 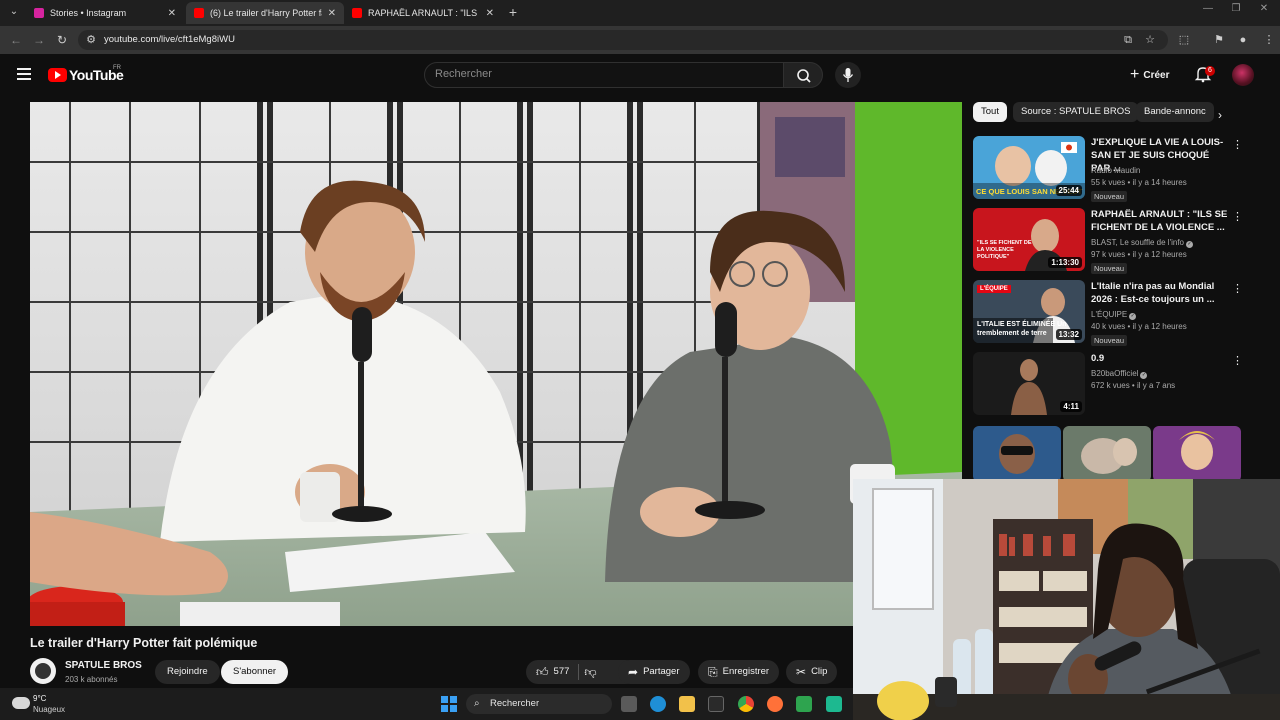 I want to click on video-thumbnail: 4:11, so click(x=1029, y=383).